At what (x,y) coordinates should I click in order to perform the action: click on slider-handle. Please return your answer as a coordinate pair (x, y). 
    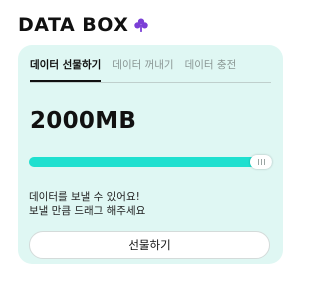
    Looking at the image, I should click on (261, 162).